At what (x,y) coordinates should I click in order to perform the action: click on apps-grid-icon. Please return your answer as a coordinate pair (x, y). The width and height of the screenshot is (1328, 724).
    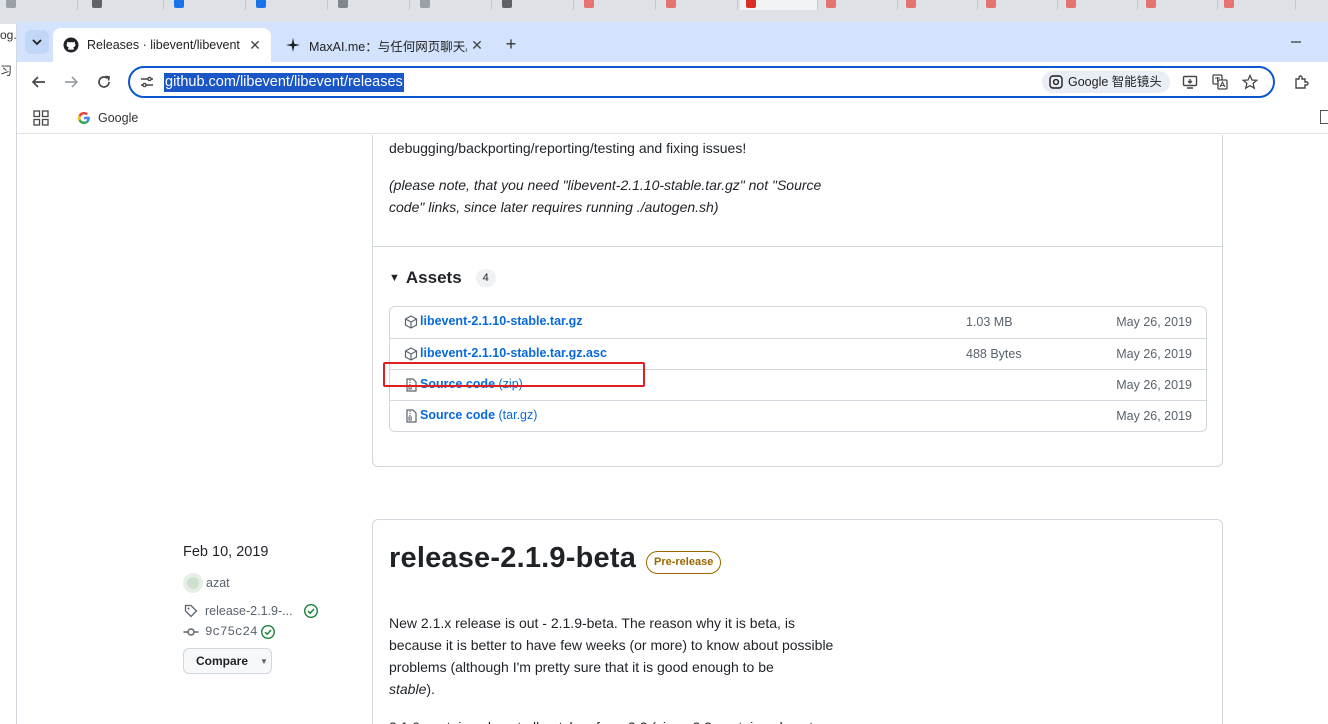
    Looking at the image, I should click on (41, 118).